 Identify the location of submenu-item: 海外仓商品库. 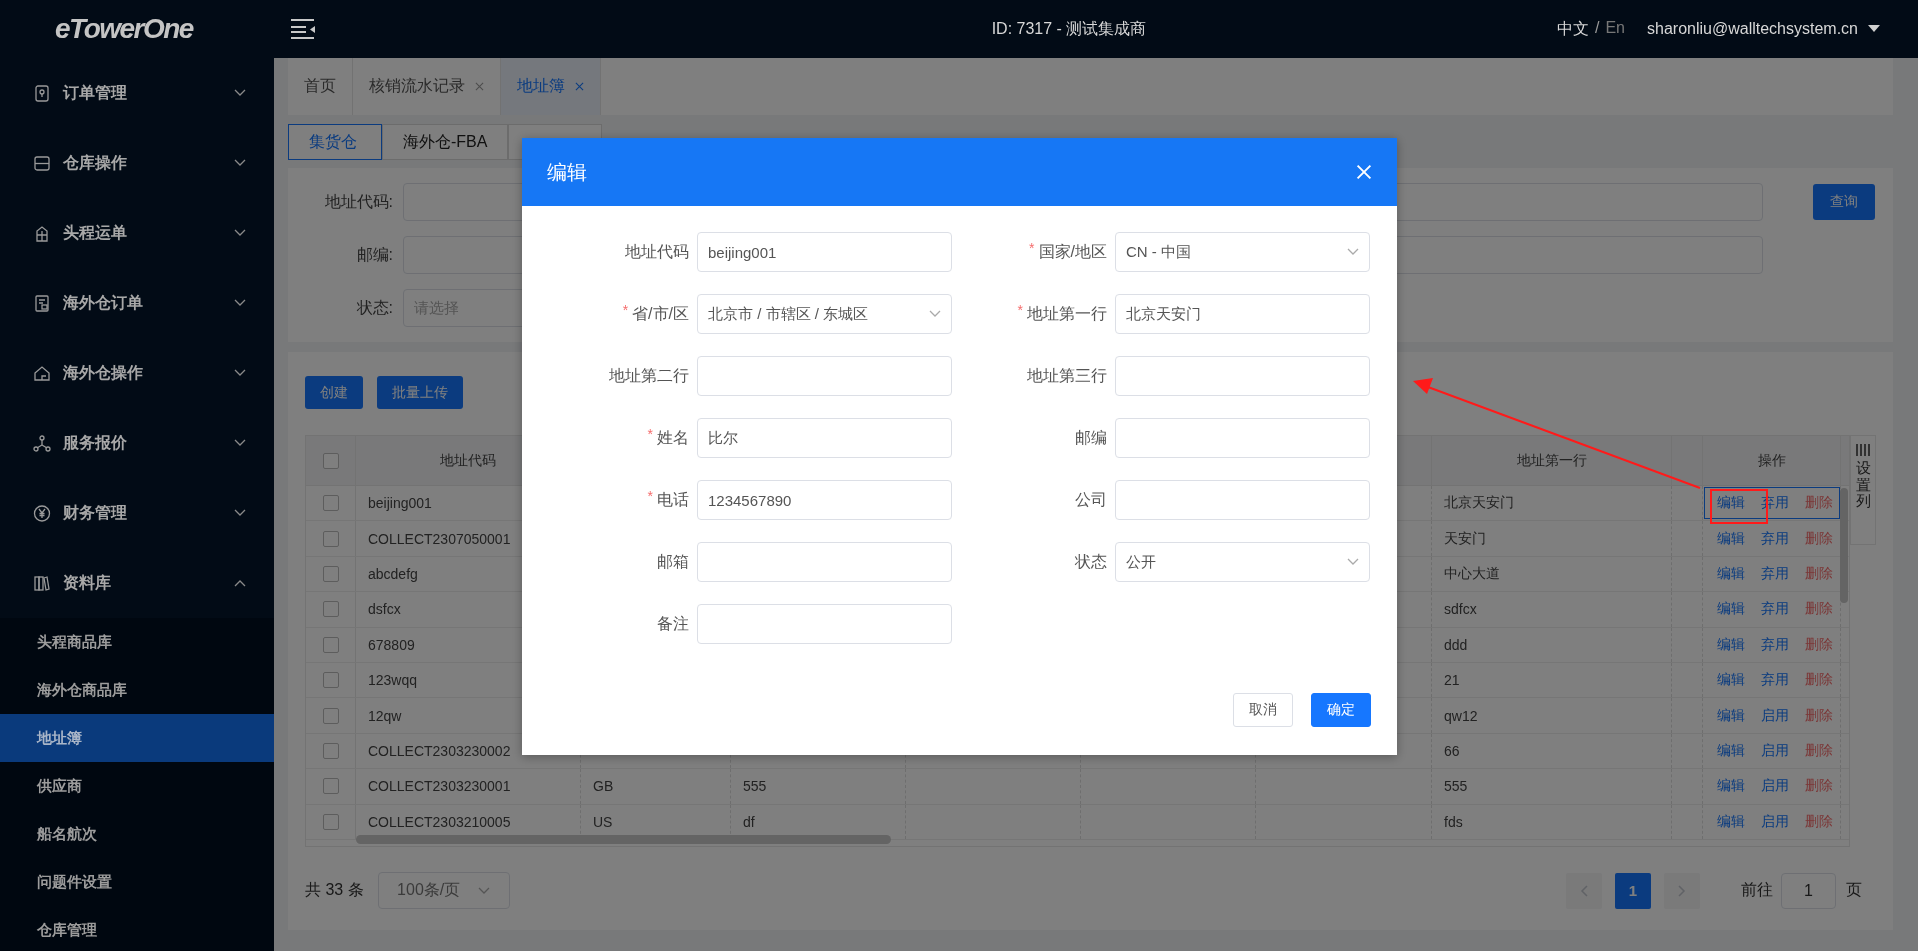
(137, 690).